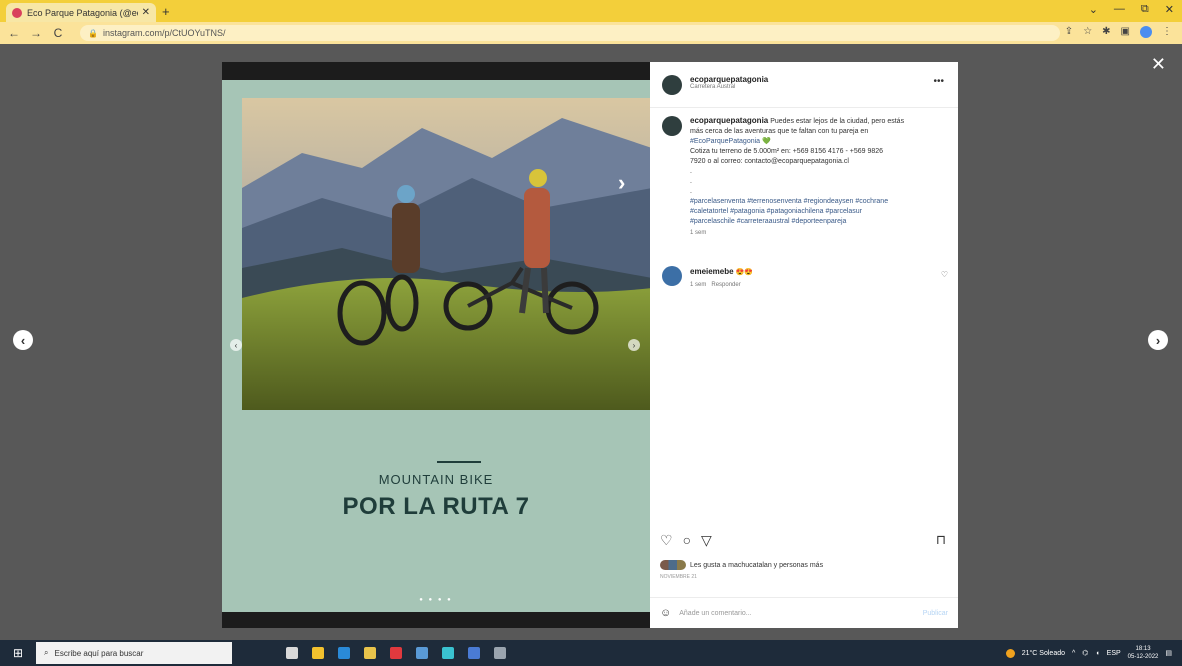 This screenshot has height=666, width=1182. I want to click on share-send-icon: ▽, so click(706, 540).